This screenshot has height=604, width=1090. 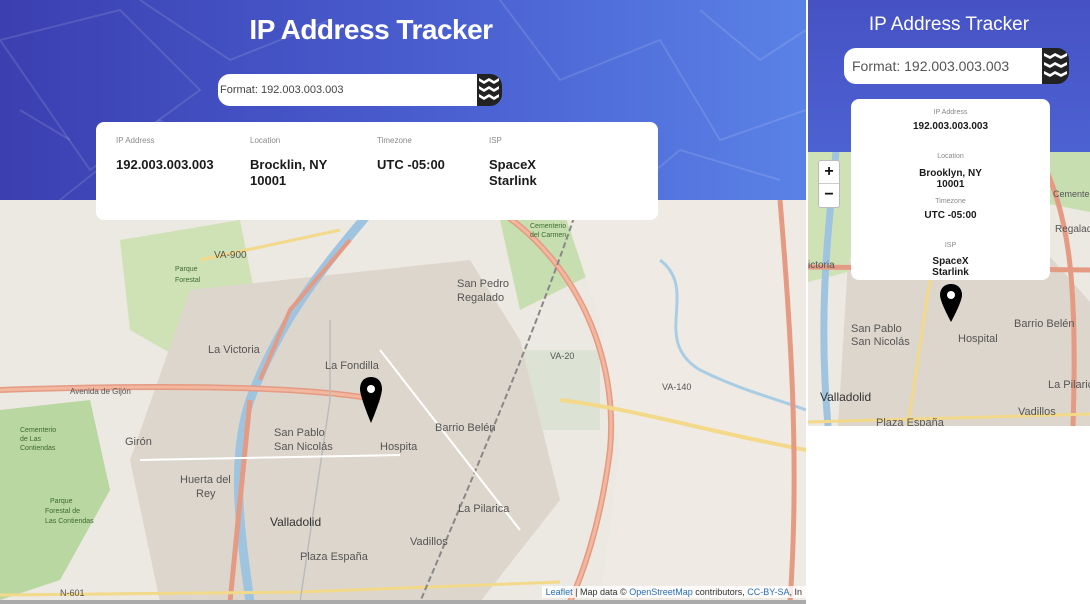 What do you see at coordinates (352, 366) in the screenshot?
I see `svg-text: La Fondilla` at bounding box center [352, 366].